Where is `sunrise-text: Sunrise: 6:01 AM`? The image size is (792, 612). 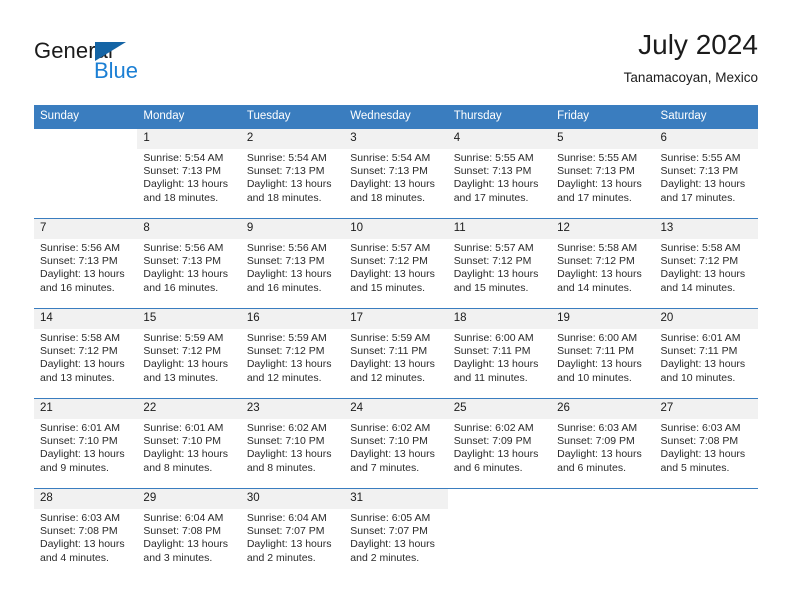
sunrise-text: Sunrise: 6:01 AM is located at coordinates (80, 428).